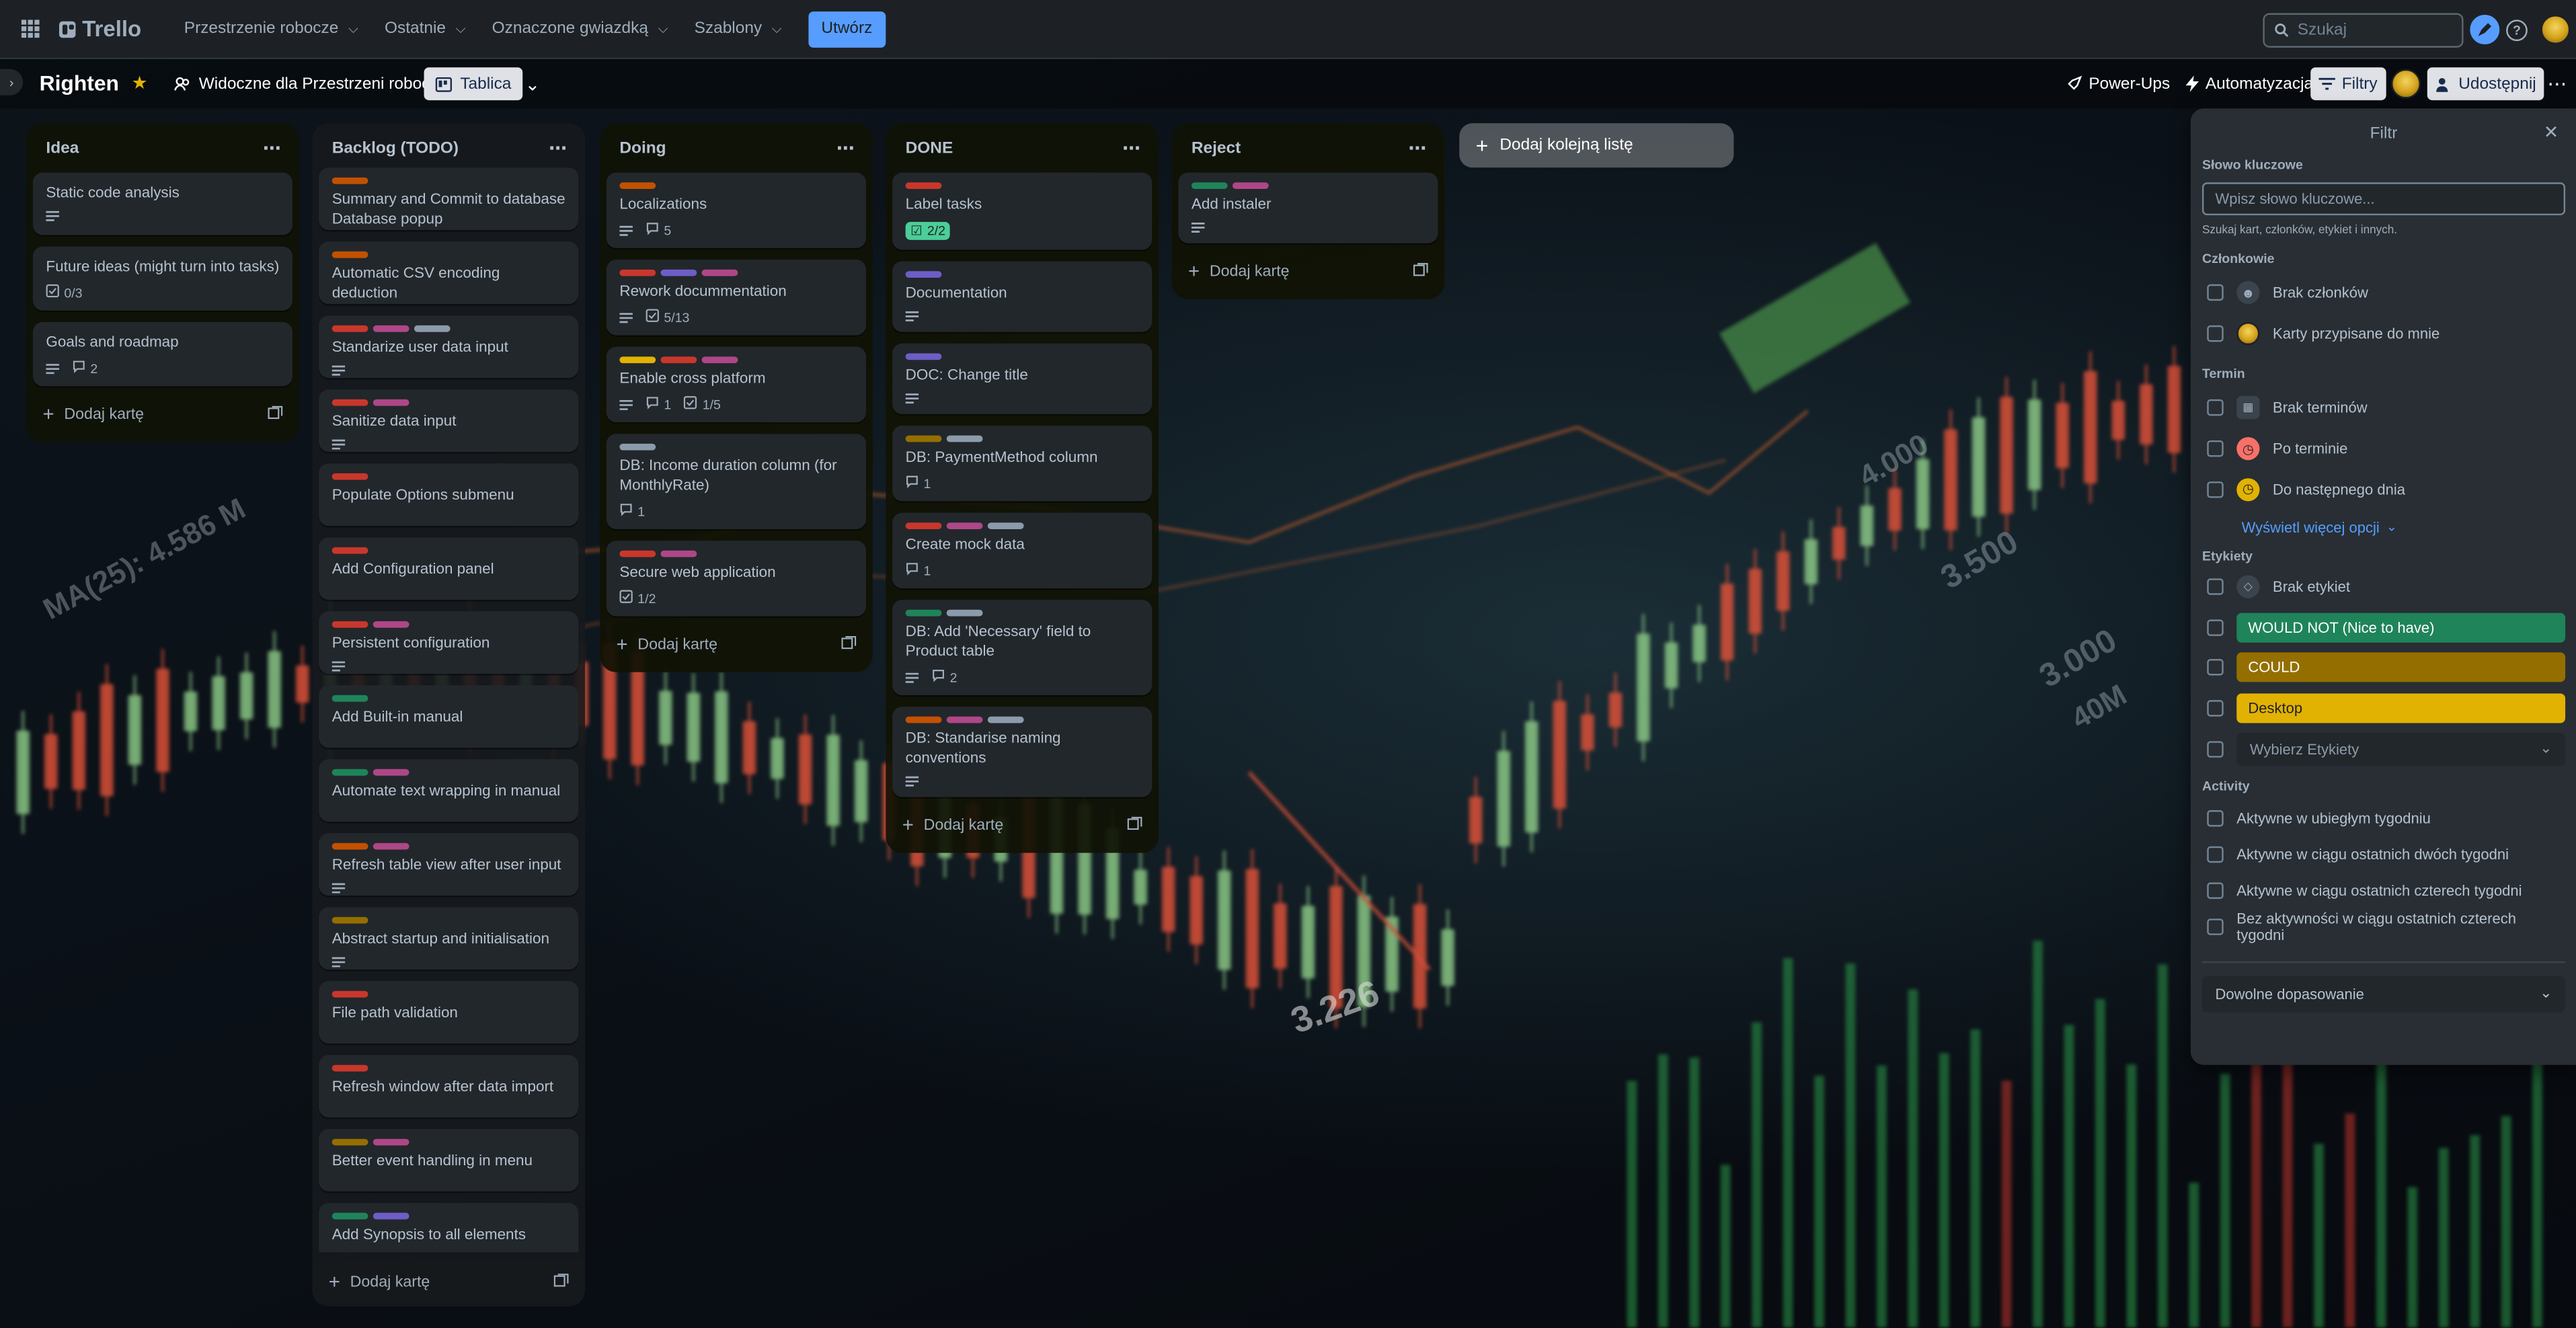  What do you see at coordinates (312, 83) in the screenshot?
I see `visibility-button: Widoczne dla Przestrzeni roboczej` at bounding box center [312, 83].